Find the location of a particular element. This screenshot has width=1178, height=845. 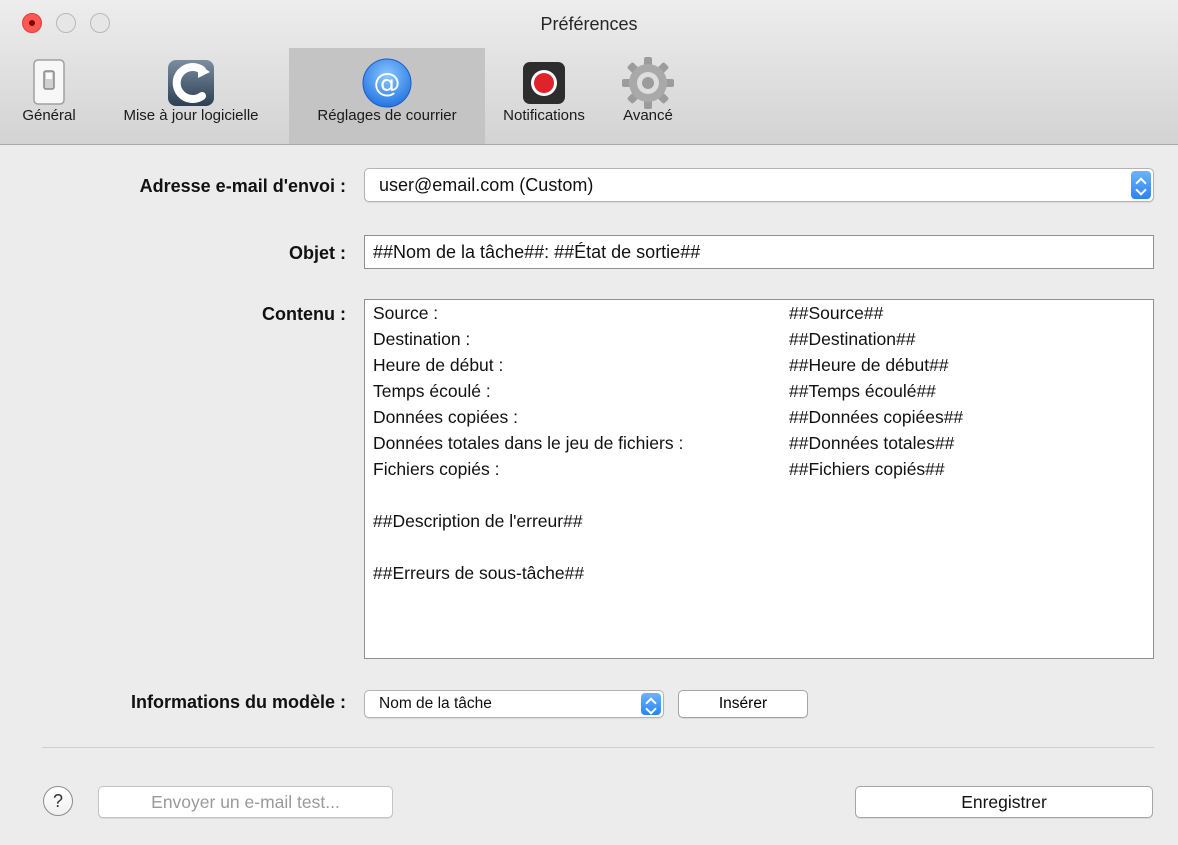

content-line: Données copiées : ##Données copiées## is located at coordinates (759, 417).